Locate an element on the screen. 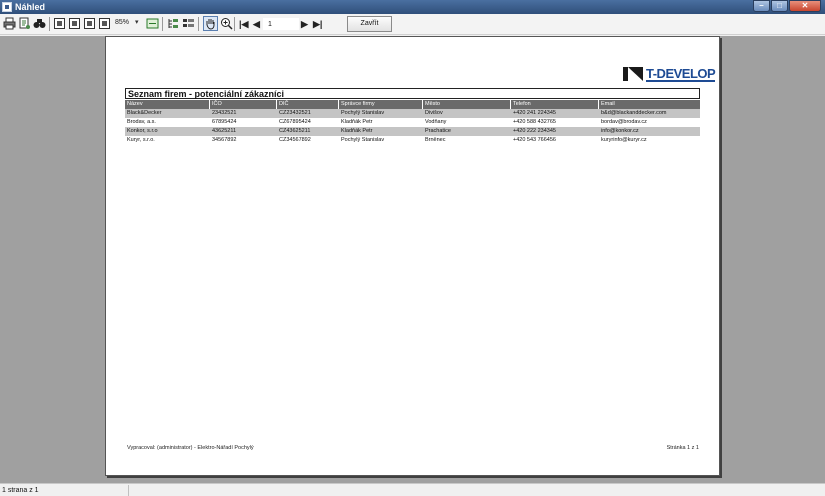  maximize-button: □ is located at coordinates (779, 6).